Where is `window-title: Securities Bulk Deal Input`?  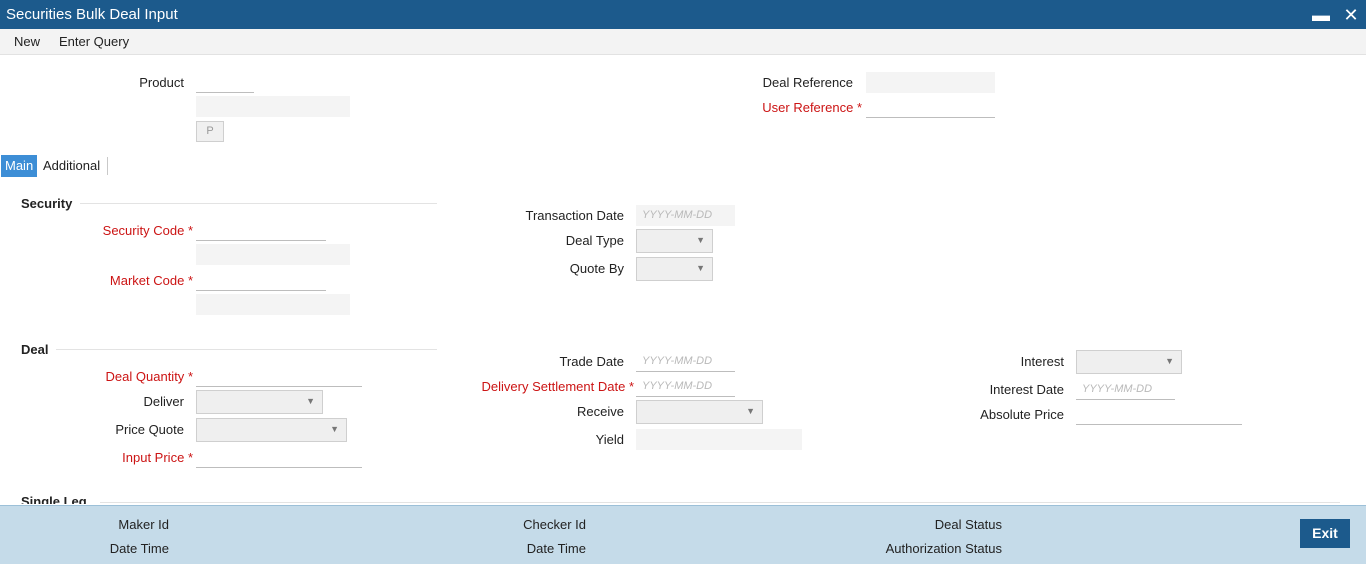 window-title: Securities Bulk Deal Input is located at coordinates (92, 14).